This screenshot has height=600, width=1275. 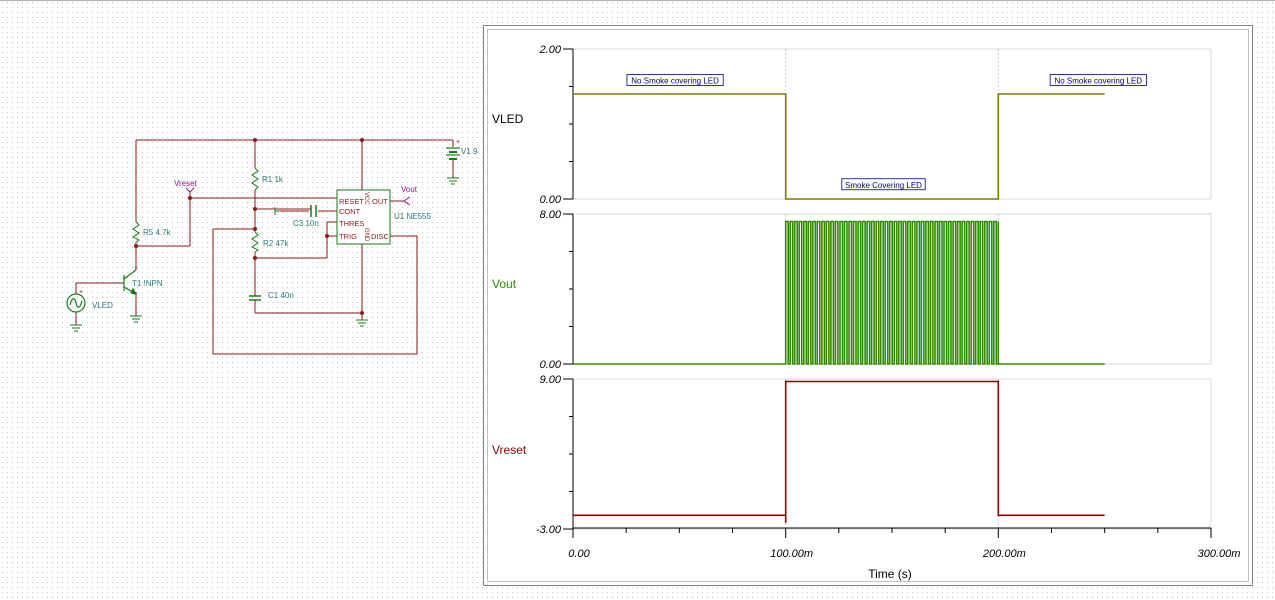 I want to click on resistor-r2, so click(x=255, y=242).